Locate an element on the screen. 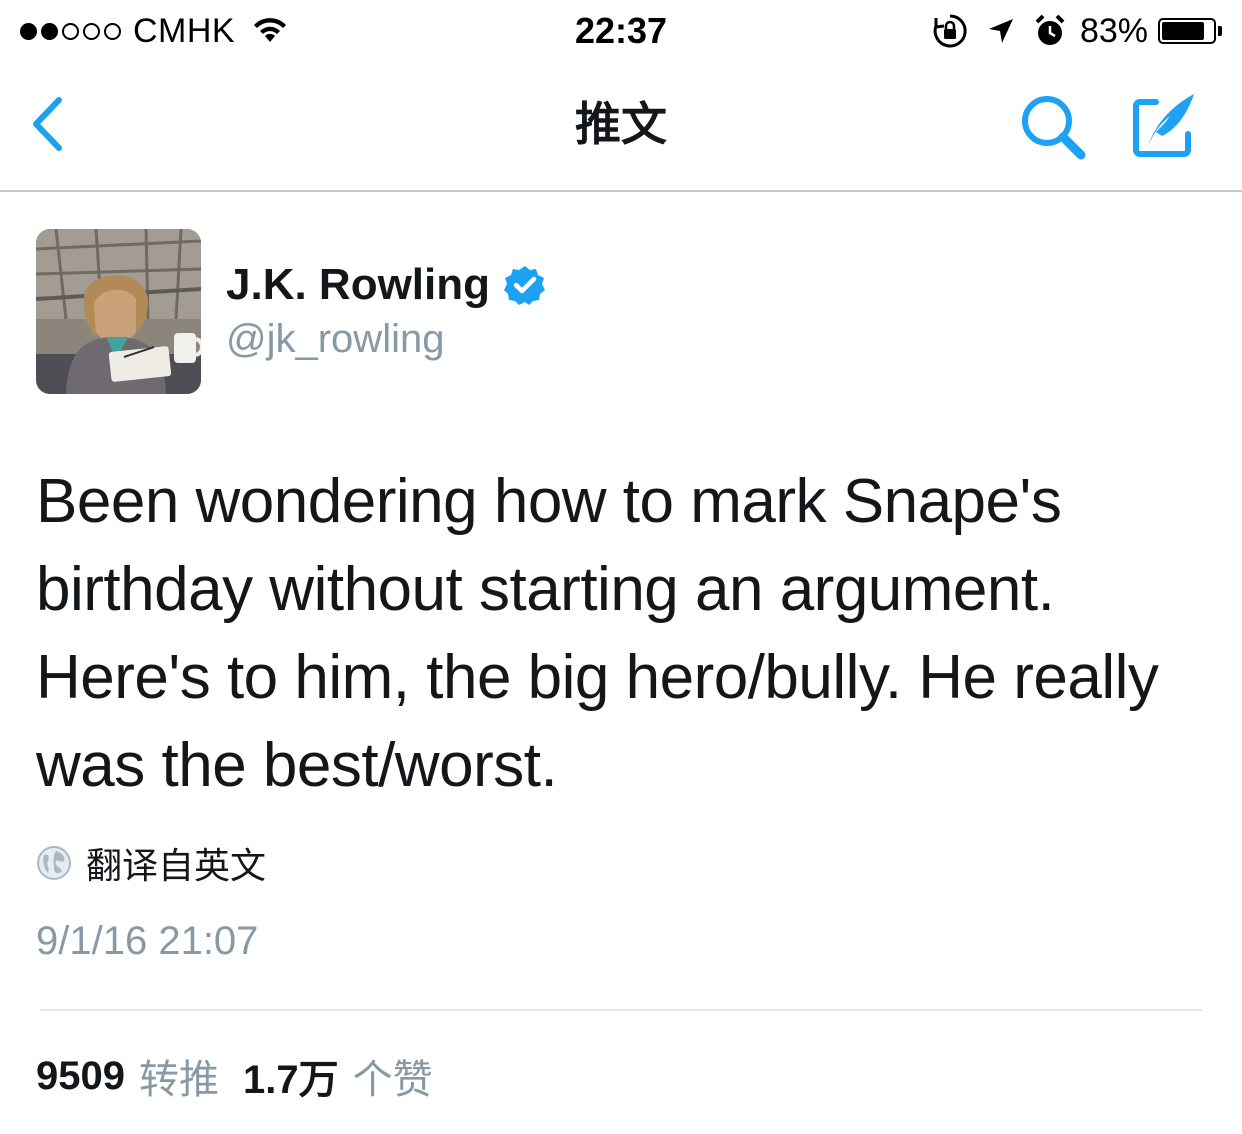 The image size is (1242, 1134). compose-icon is located at coordinates (1163, 125).